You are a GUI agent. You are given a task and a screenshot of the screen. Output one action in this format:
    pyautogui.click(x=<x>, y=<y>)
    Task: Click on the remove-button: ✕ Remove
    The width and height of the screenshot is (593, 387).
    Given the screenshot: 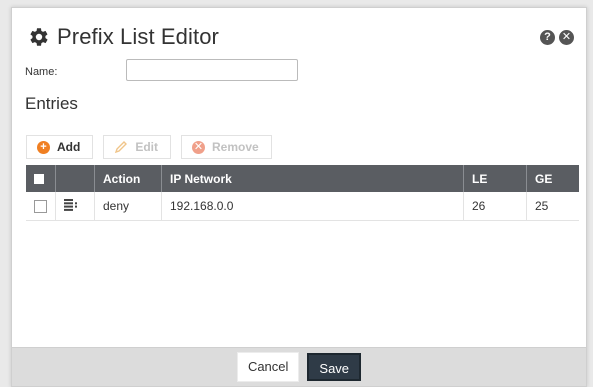 What is the action you would take?
    pyautogui.click(x=226, y=147)
    